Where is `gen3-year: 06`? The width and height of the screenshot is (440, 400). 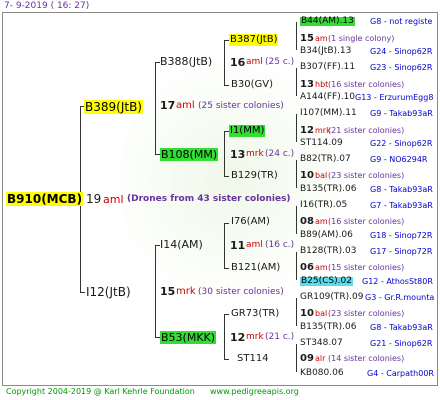 gen3-year: 06 is located at coordinates (307, 267).